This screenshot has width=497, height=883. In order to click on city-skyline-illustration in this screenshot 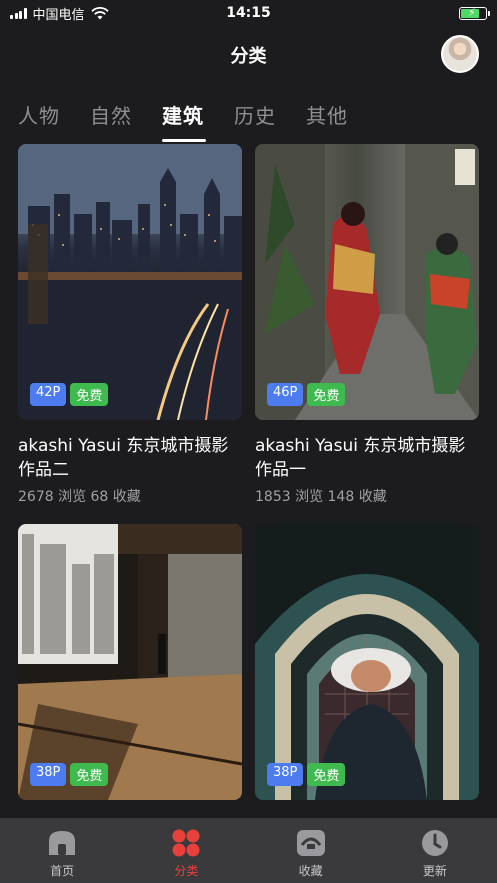, I will do `click(130, 282)`.